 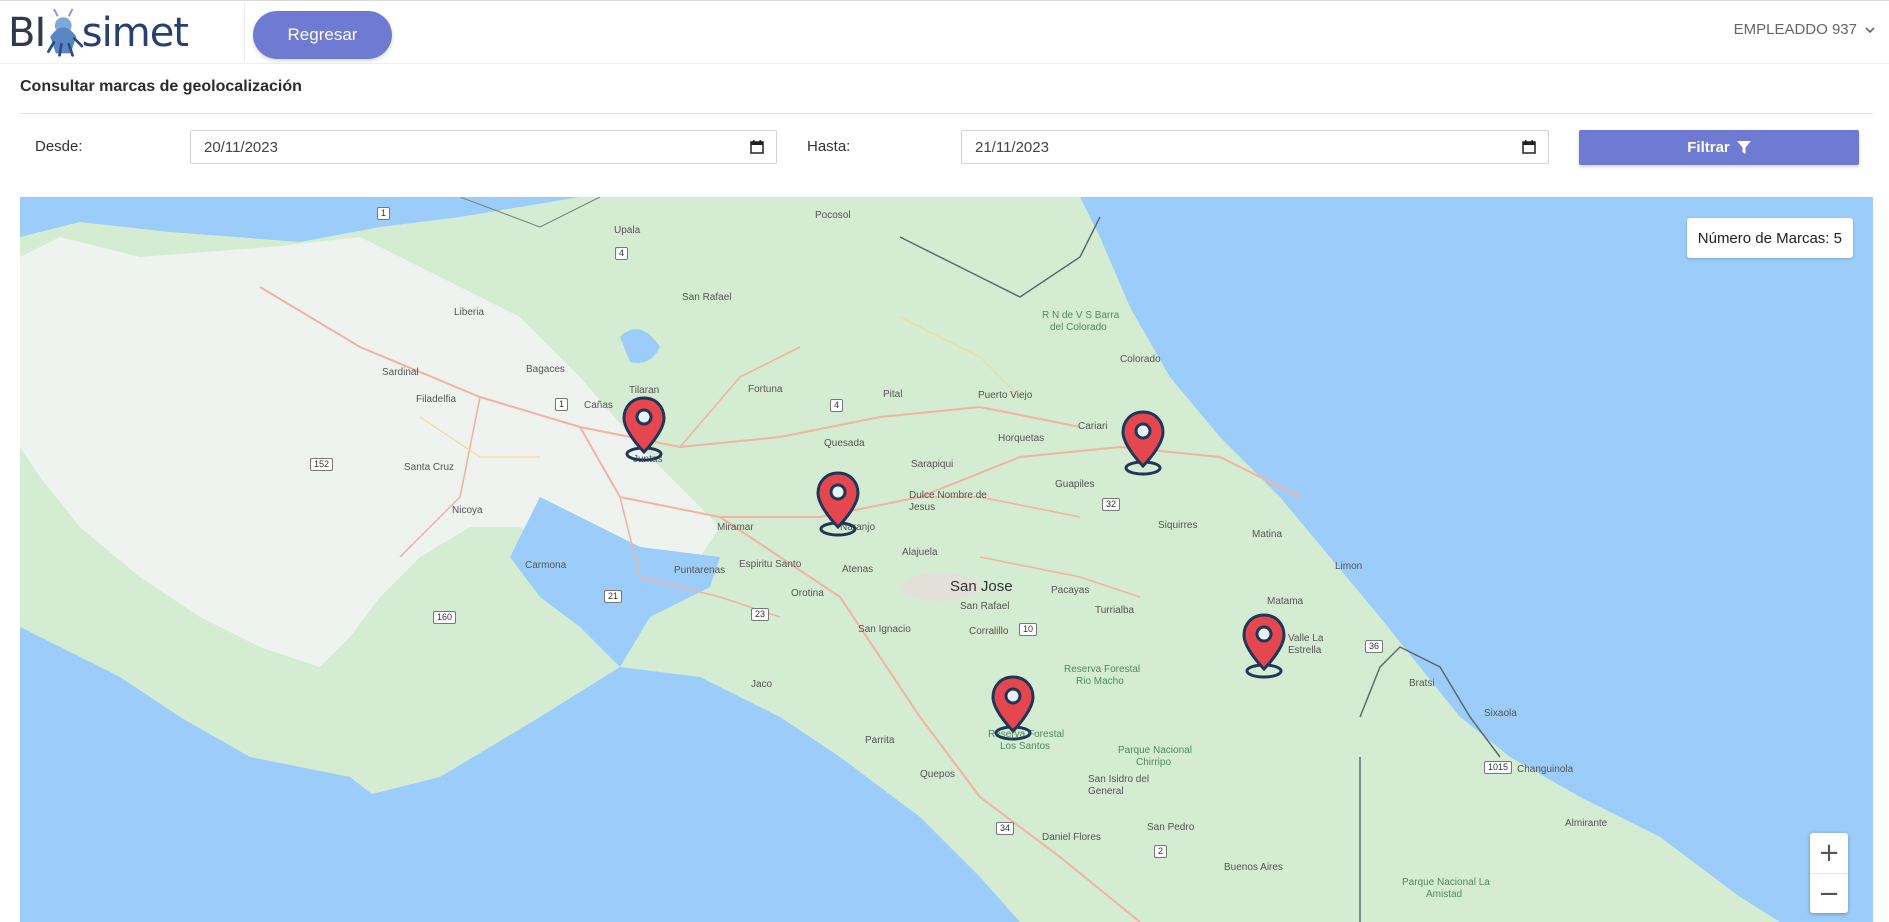 What do you see at coordinates (948, 495) in the screenshot?
I see `place-label: Dulce Nombre de` at bounding box center [948, 495].